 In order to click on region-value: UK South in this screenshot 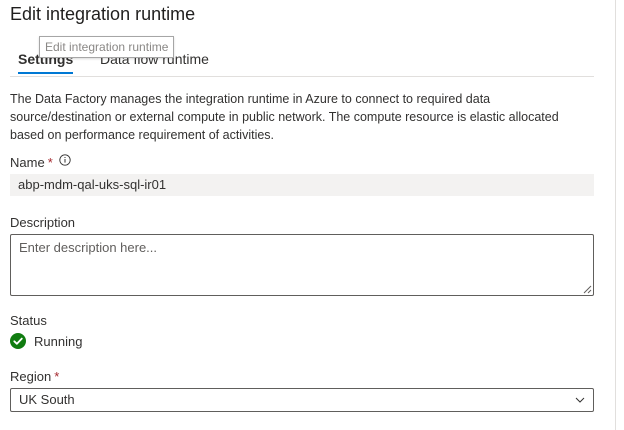, I will do `click(47, 399)`.